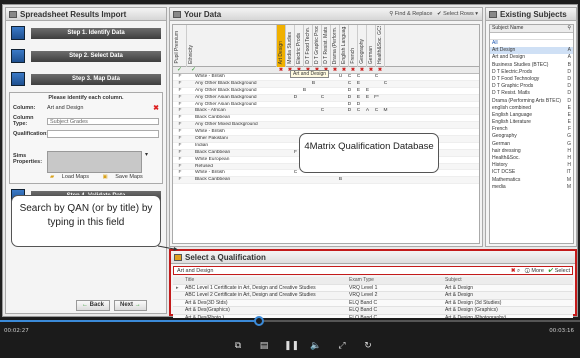 This screenshot has width=580, height=358. Describe the element at coordinates (326, 84) in the screenshot. I see `table-row: F Any Other Black Background B C E C` at that location.